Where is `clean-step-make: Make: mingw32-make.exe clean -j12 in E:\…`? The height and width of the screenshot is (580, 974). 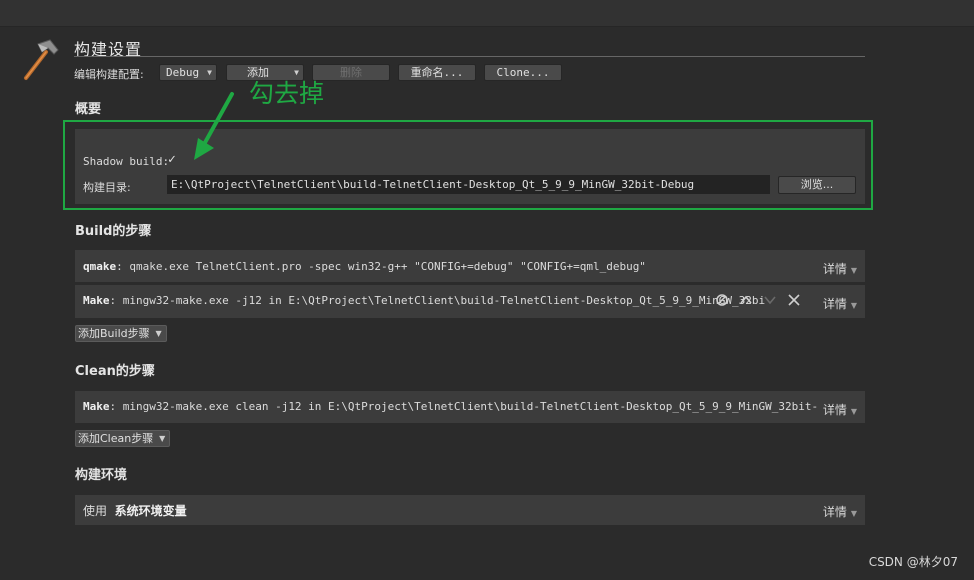
clean-step-make: Make: mingw32-make.exe clean -j12 in E:\… is located at coordinates (470, 407).